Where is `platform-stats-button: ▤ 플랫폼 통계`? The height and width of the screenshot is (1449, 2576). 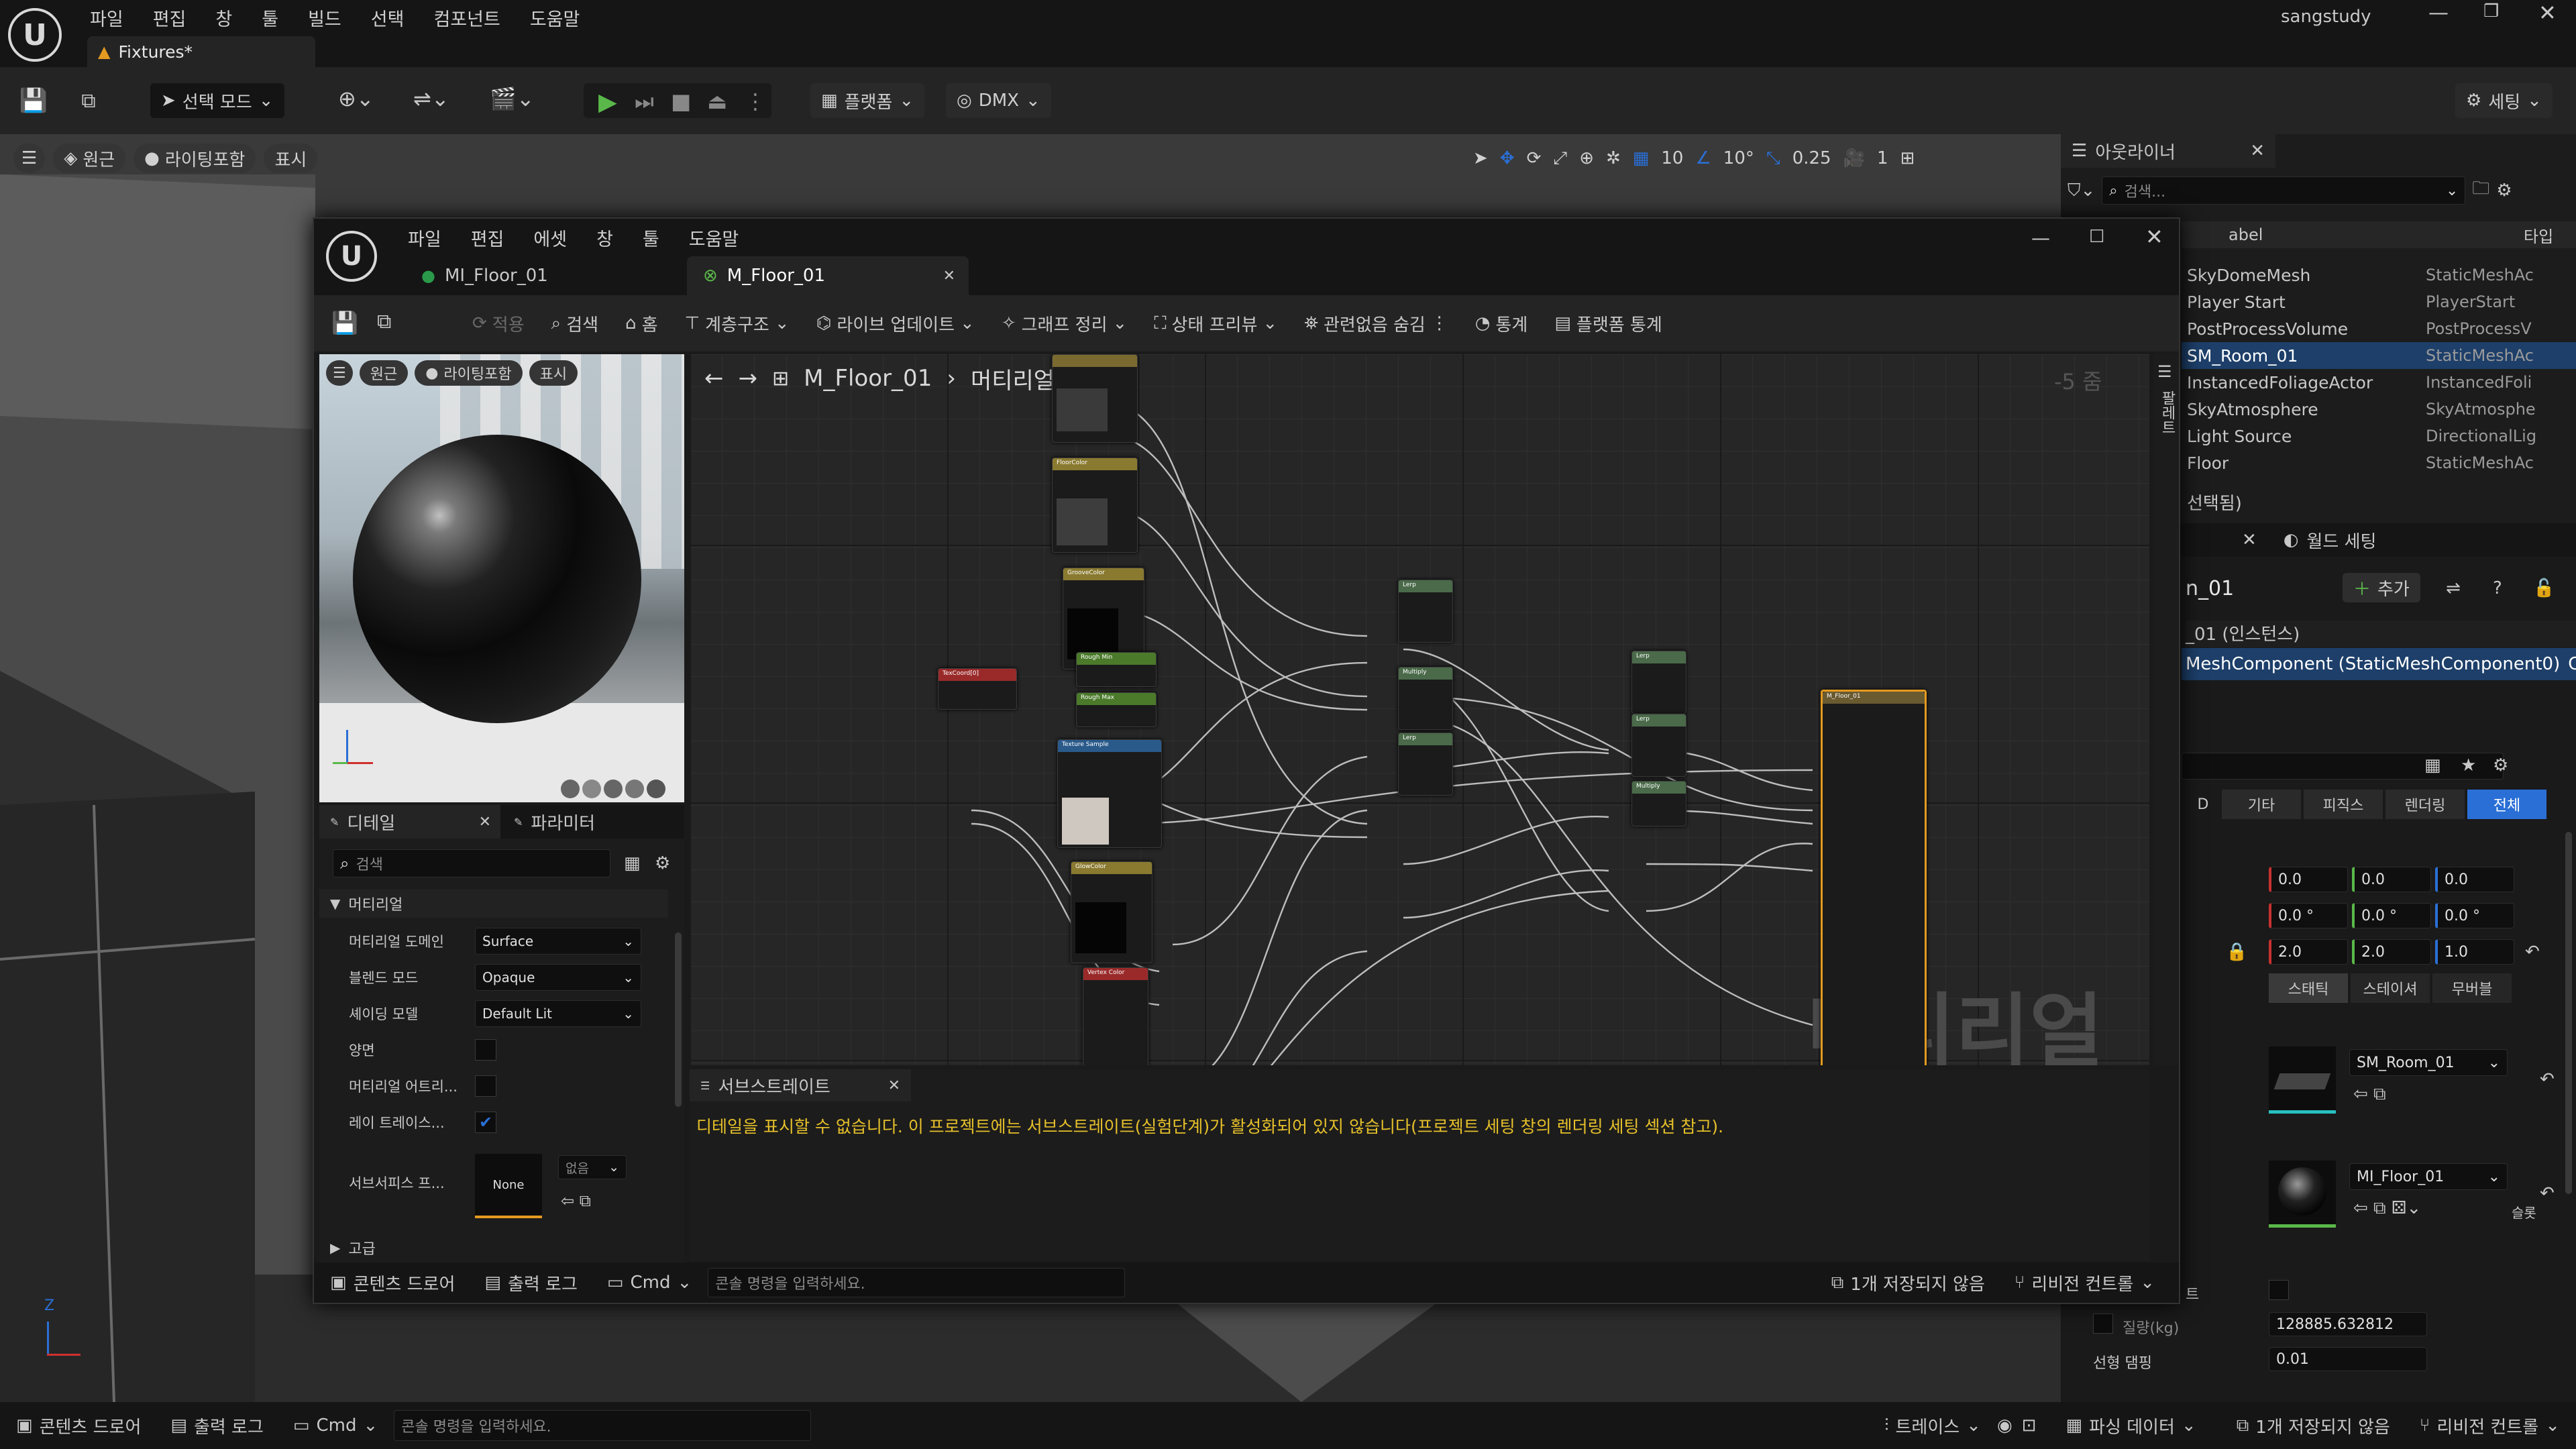
platform-stats-button: ▤ 플랫폼 통계 is located at coordinates (1608, 323).